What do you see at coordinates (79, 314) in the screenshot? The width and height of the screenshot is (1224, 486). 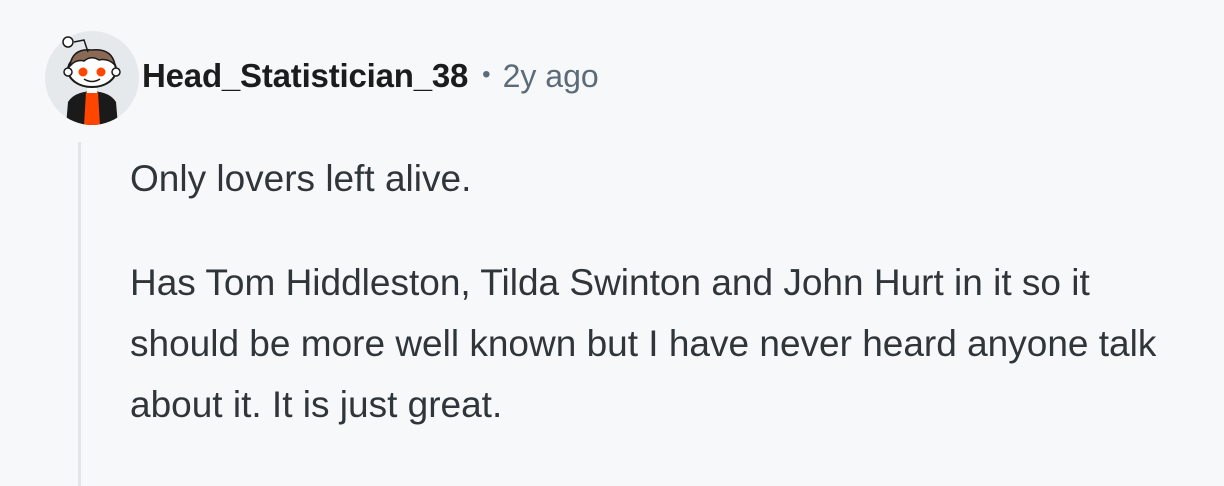 I see `thread-collapse-line` at bounding box center [79, 314].